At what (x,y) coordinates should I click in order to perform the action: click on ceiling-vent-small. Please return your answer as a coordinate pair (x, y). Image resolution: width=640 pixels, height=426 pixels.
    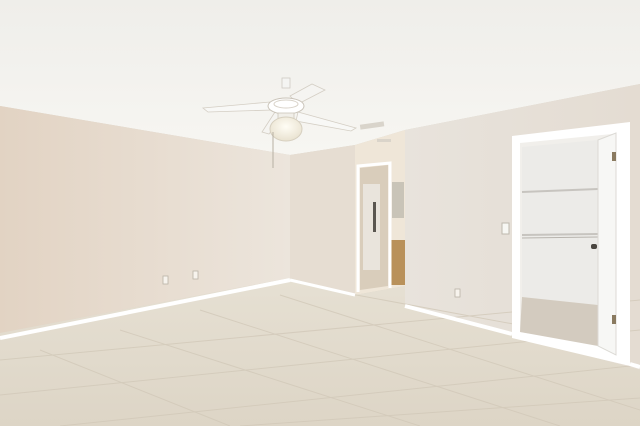
    Looking at the image, I should click on (384, 140).